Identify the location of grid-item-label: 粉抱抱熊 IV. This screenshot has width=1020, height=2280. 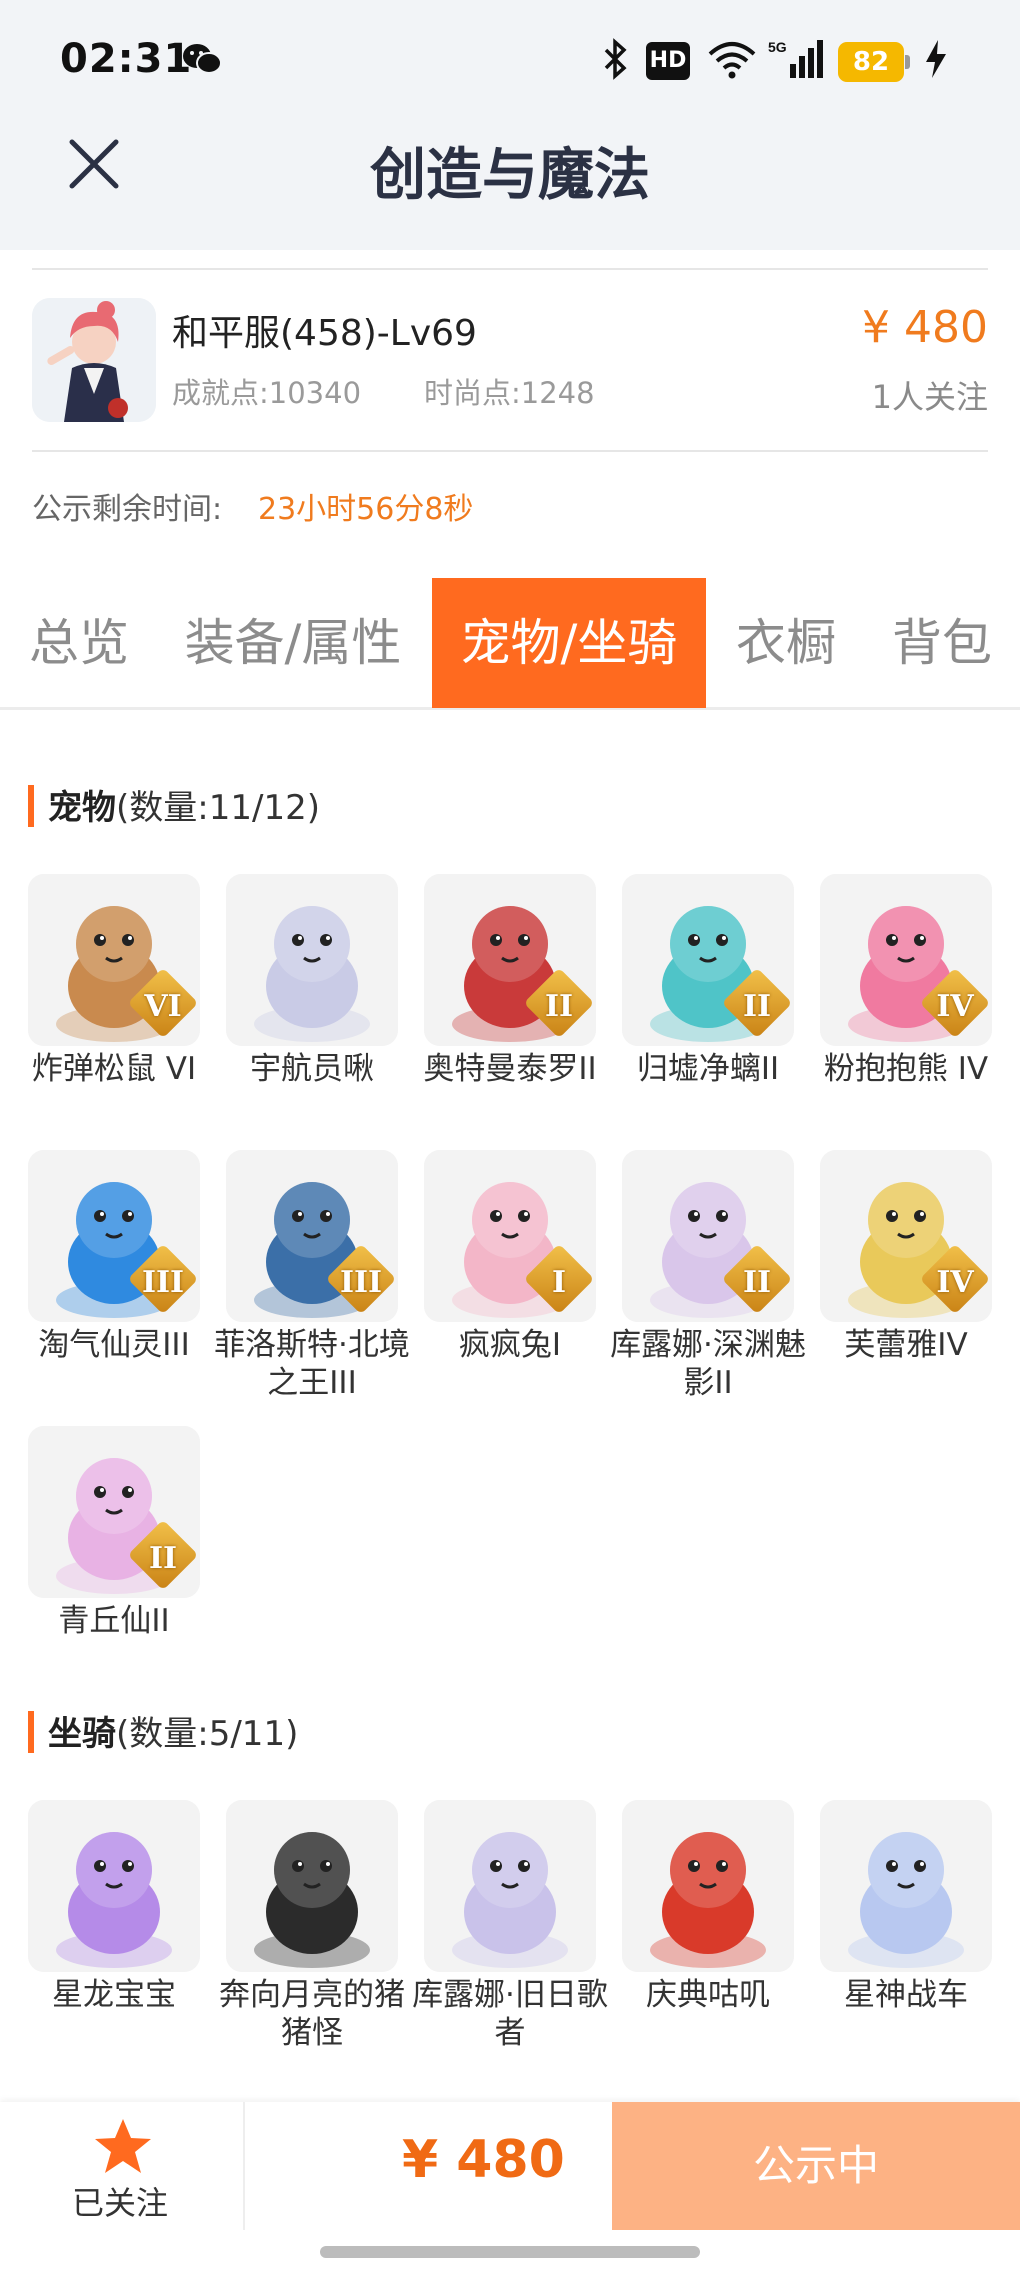
(906, 1069).